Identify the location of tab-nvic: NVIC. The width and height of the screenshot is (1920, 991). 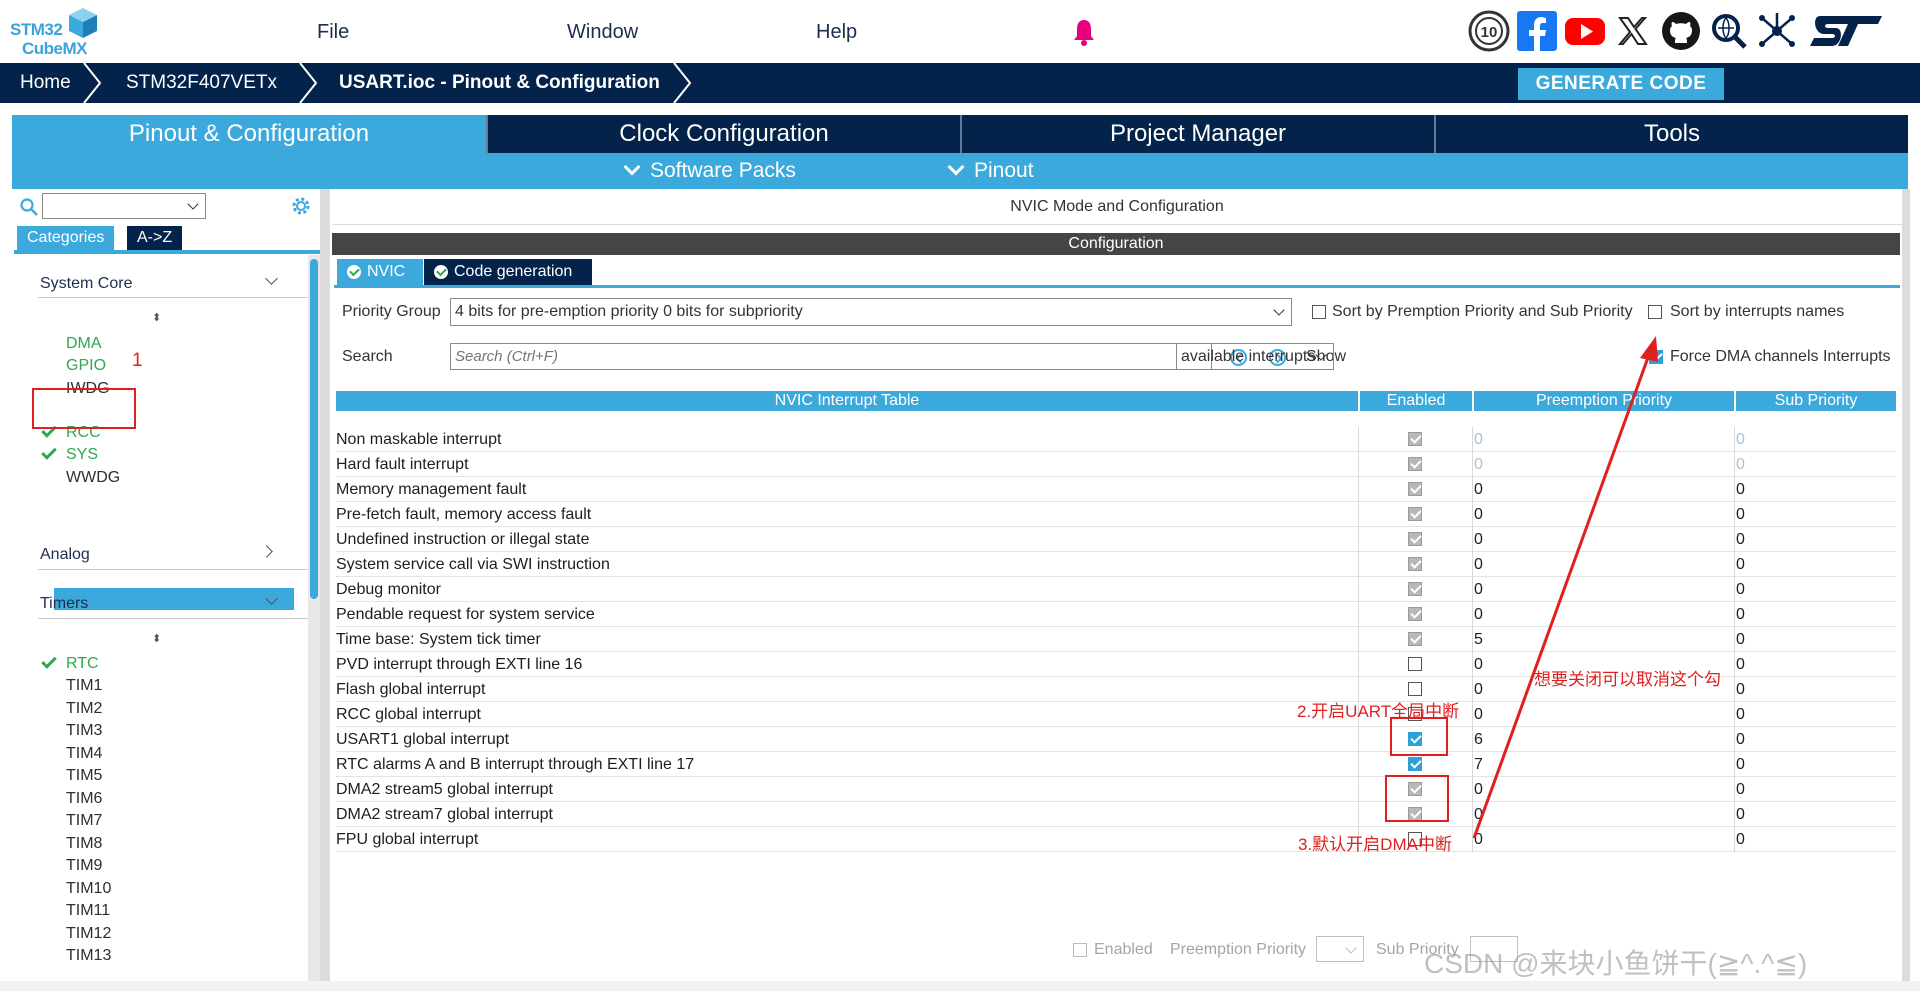
(380, 272).